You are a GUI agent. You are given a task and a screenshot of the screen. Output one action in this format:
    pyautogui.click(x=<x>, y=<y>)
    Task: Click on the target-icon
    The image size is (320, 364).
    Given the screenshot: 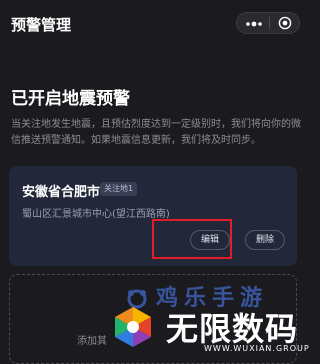 What is the action you would take?
    pyautogui.click(x=285, y=23)
    